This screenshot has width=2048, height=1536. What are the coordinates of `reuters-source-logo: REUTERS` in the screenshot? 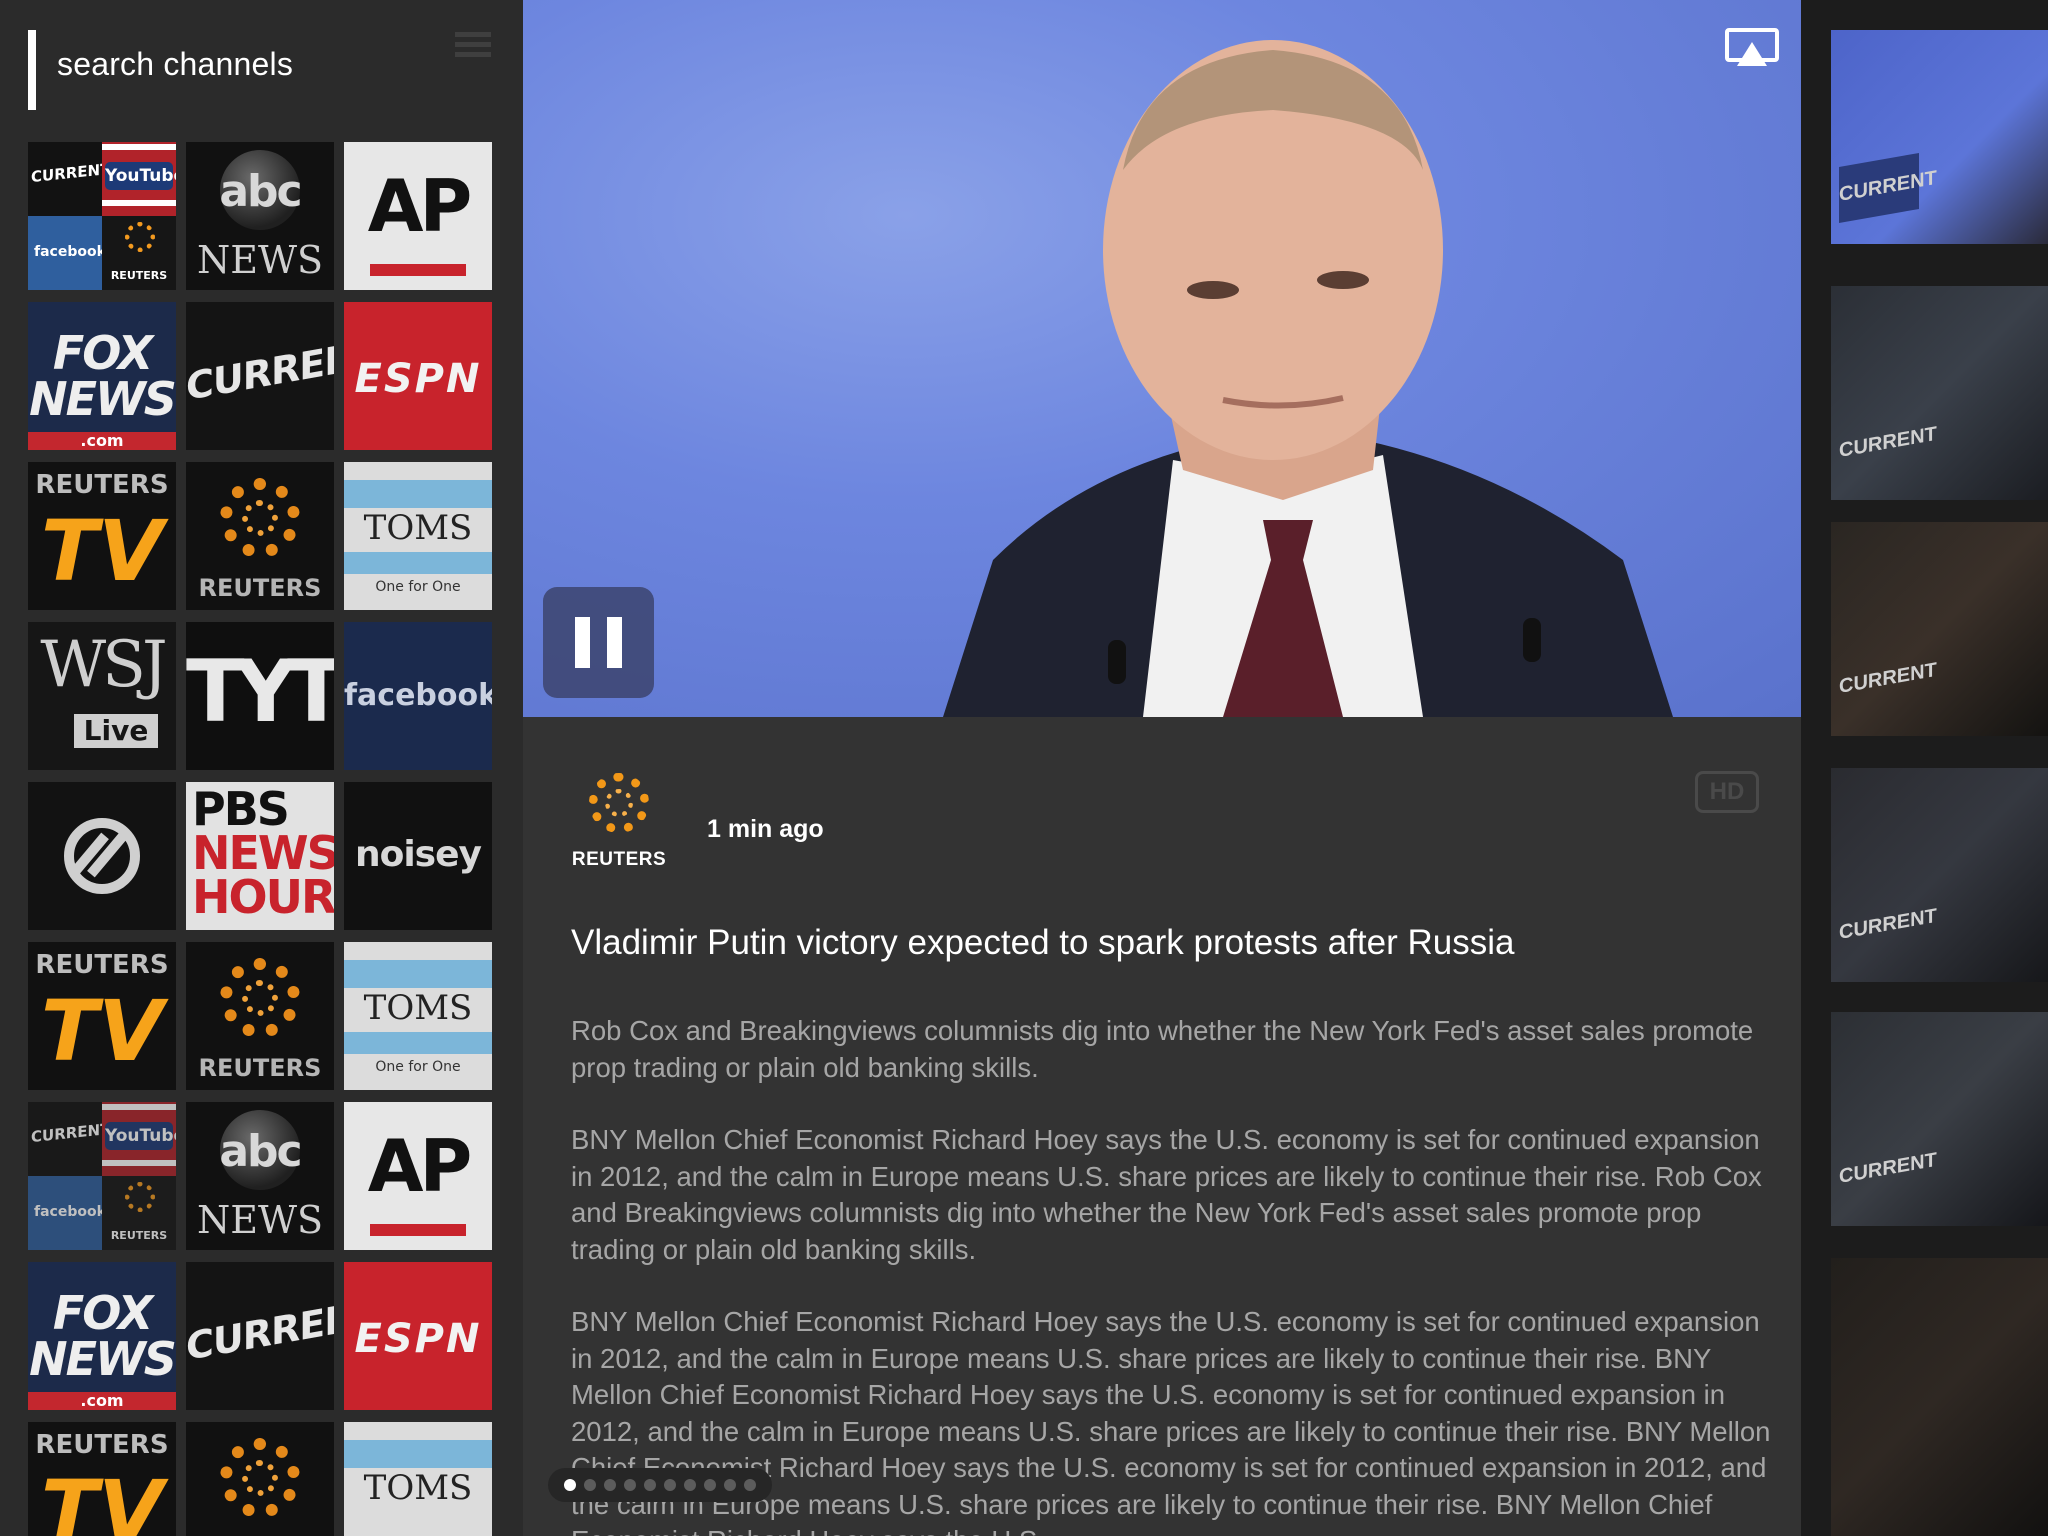 It's located at (619, 823).